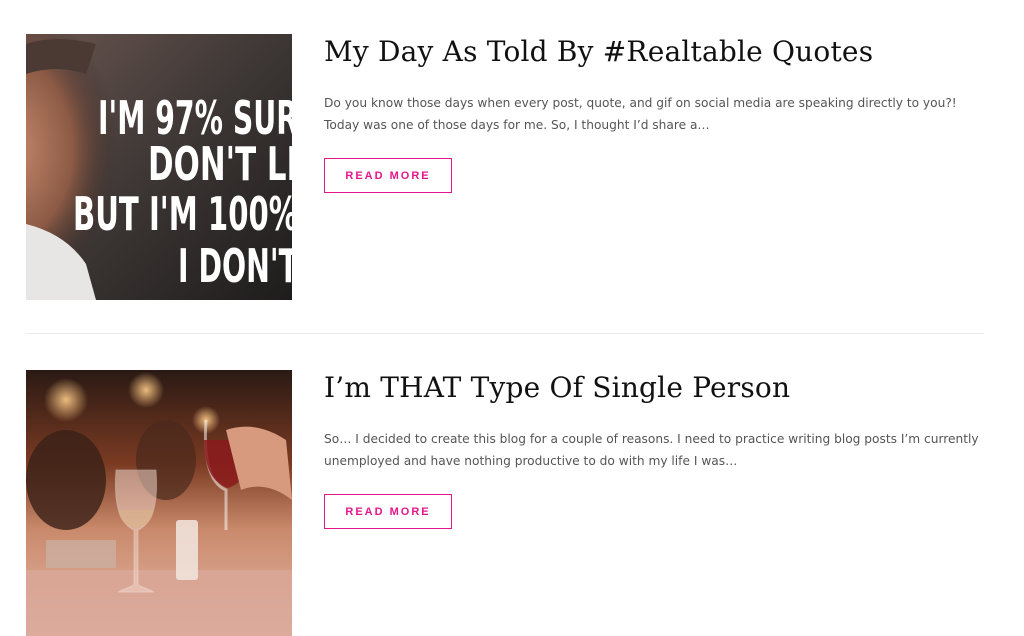 This screenshot has height=636, width=1024. What do you see at coordinates (220, 164) in the screenshot?
I see `meme-text-line-2: DON'T LI` at bounding box center [220, 164].